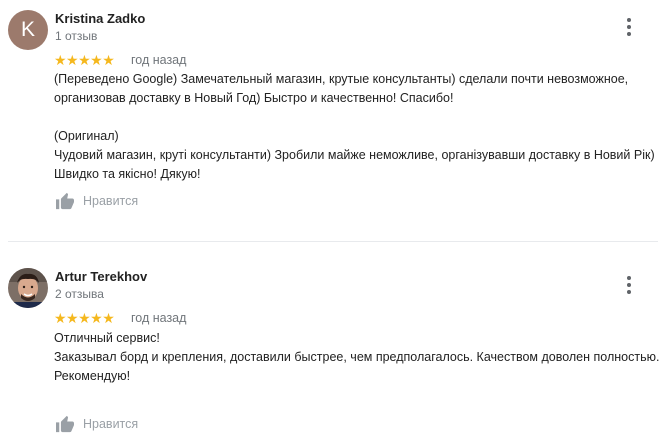  Describe the element at coordinates (333, 241) in the screenshot. I see `divider` at that location.